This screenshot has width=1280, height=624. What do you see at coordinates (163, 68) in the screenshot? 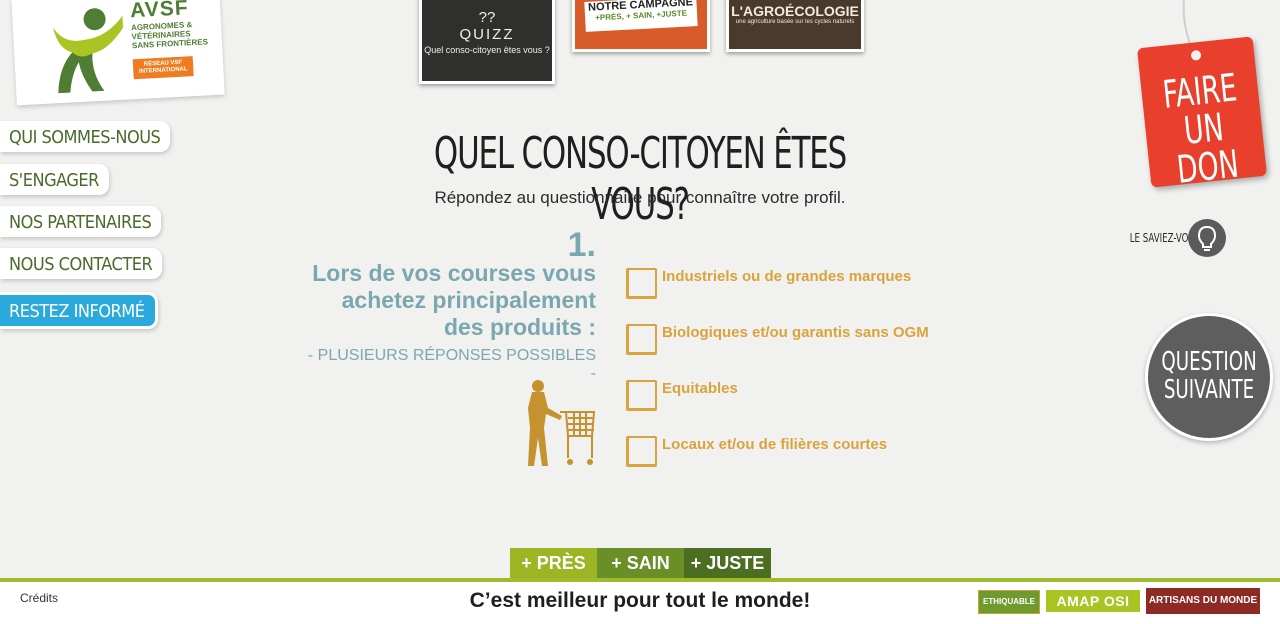
I see `logo-badge: RÉSEAU VSF INTERNATIONAL` at bounding box center [163, 68].